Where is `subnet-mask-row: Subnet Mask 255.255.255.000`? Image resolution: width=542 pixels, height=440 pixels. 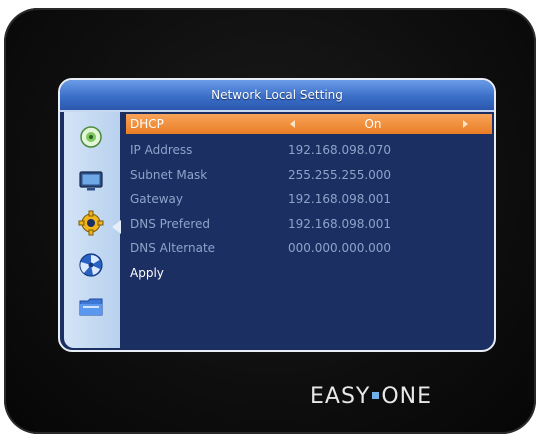
subnet-mask-row: Subnet Mask 255.255.255.000 is located at coordinates (309, 175).